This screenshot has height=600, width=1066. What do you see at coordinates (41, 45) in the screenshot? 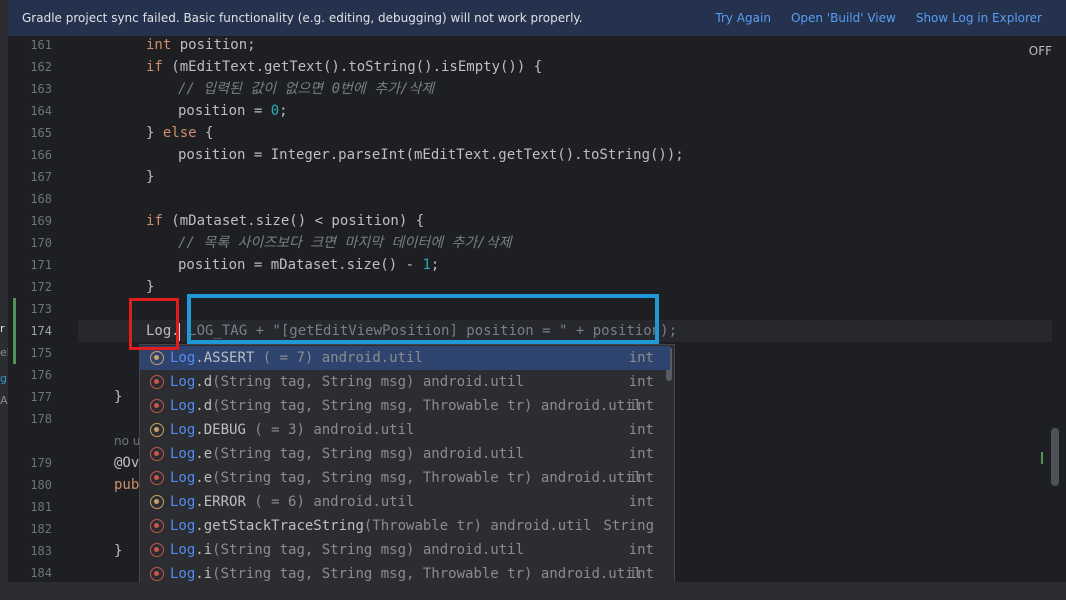
I see `line-number: 161` at bounding box center [41, 45].